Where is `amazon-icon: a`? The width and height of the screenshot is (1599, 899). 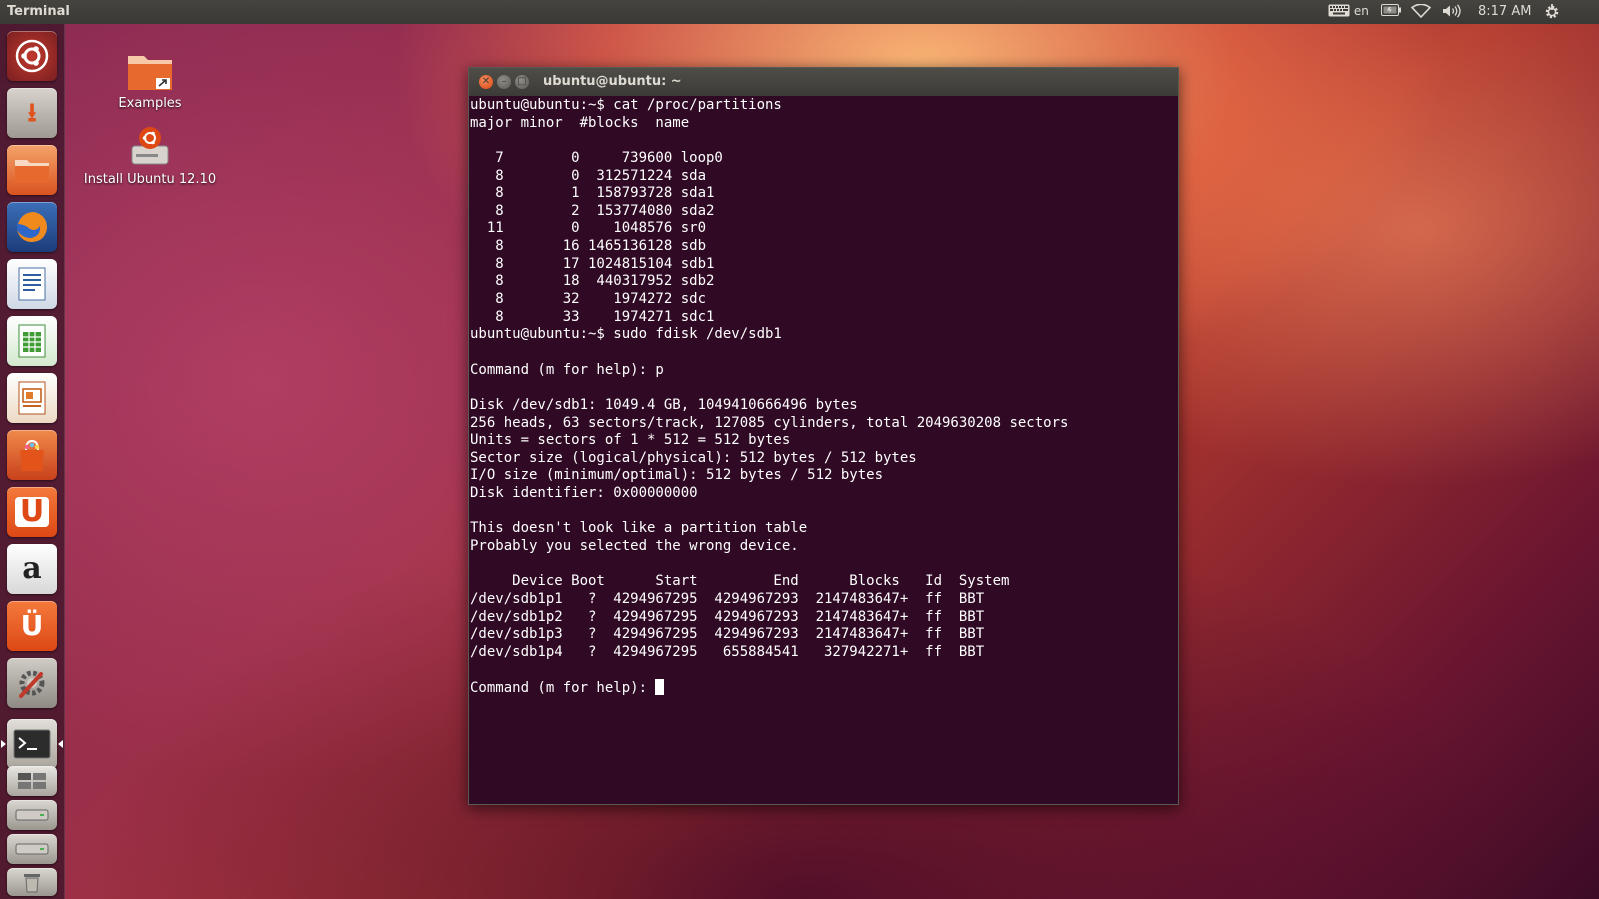
amazon-icon: a is located at coordinates (32, 568).